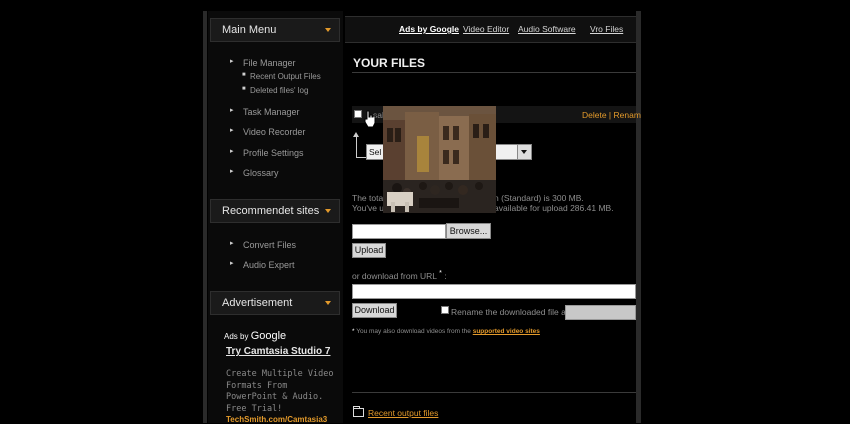 Image resolution: width=850 pixels, height=424 pixels. What do you see at coordinates (269, 265) in the screenshot?
I see `recommended-item-audio-expert: Audio Expert` at bounding box center [269, 265].